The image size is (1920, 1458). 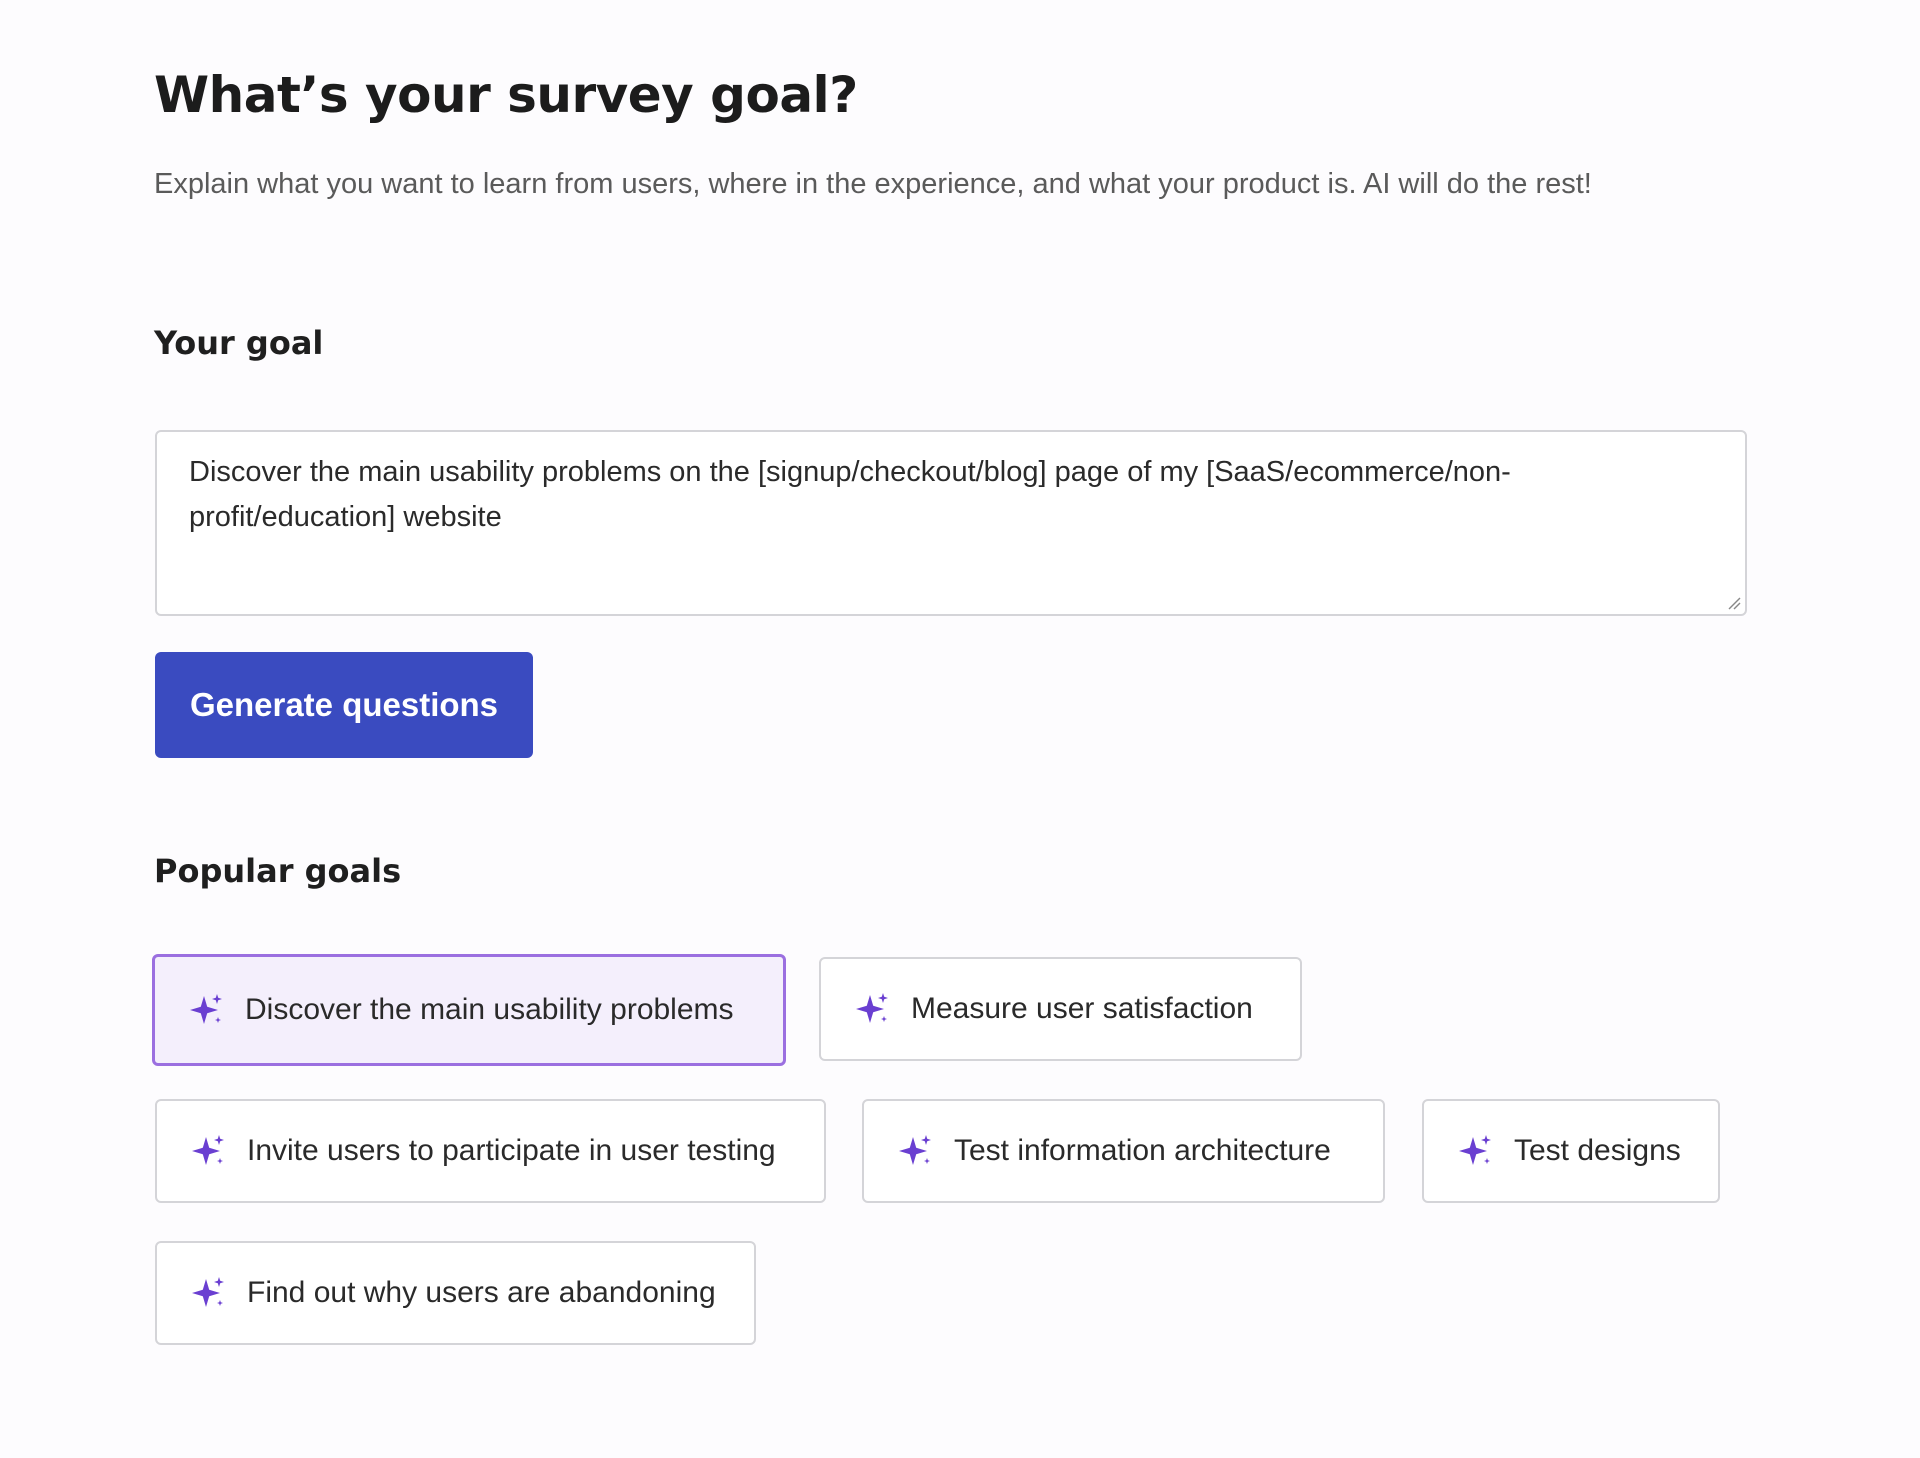 I want to click on generate-questions-button: Generate questions, so click(x=344, y=705).